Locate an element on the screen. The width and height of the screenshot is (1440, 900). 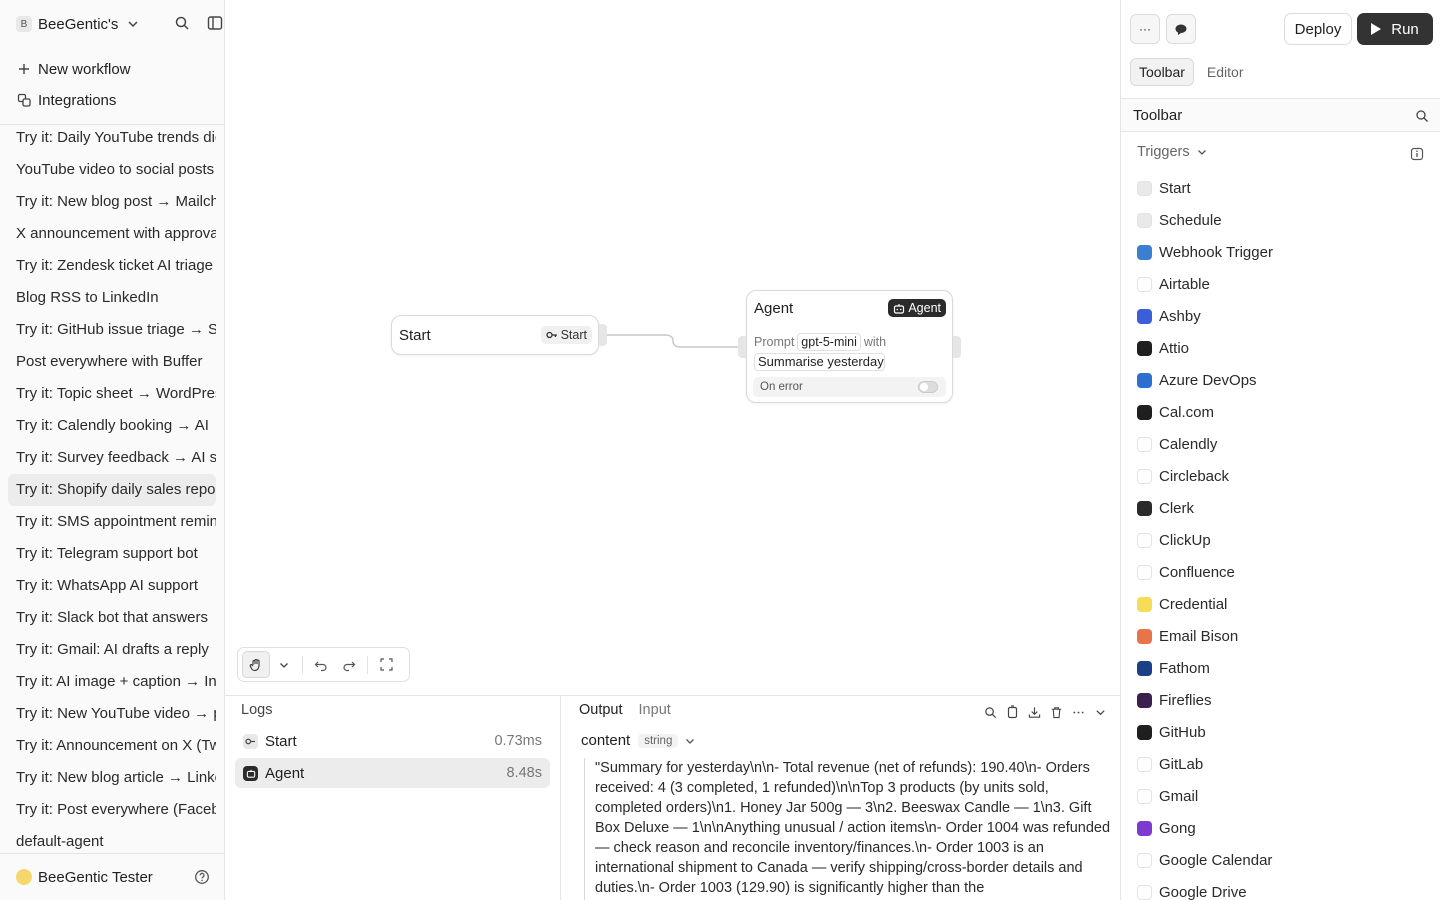
chat-button is located at coordinates (1181, 29).